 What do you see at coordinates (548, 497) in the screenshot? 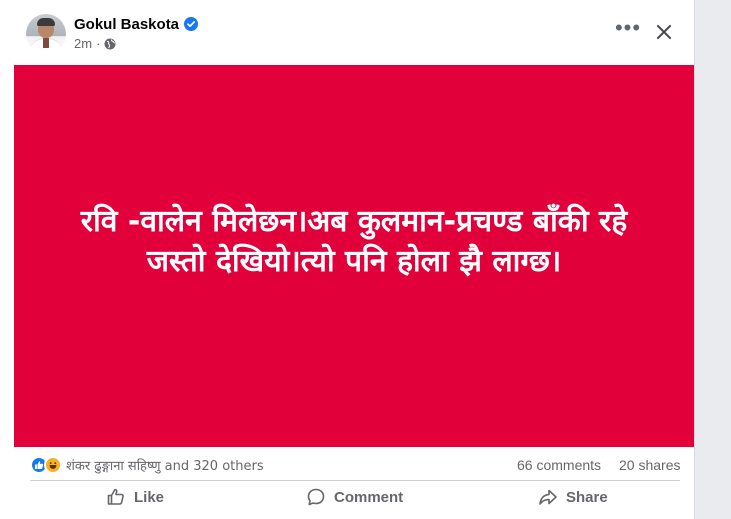
I see `share-icon` at bounding box center [548, 497].